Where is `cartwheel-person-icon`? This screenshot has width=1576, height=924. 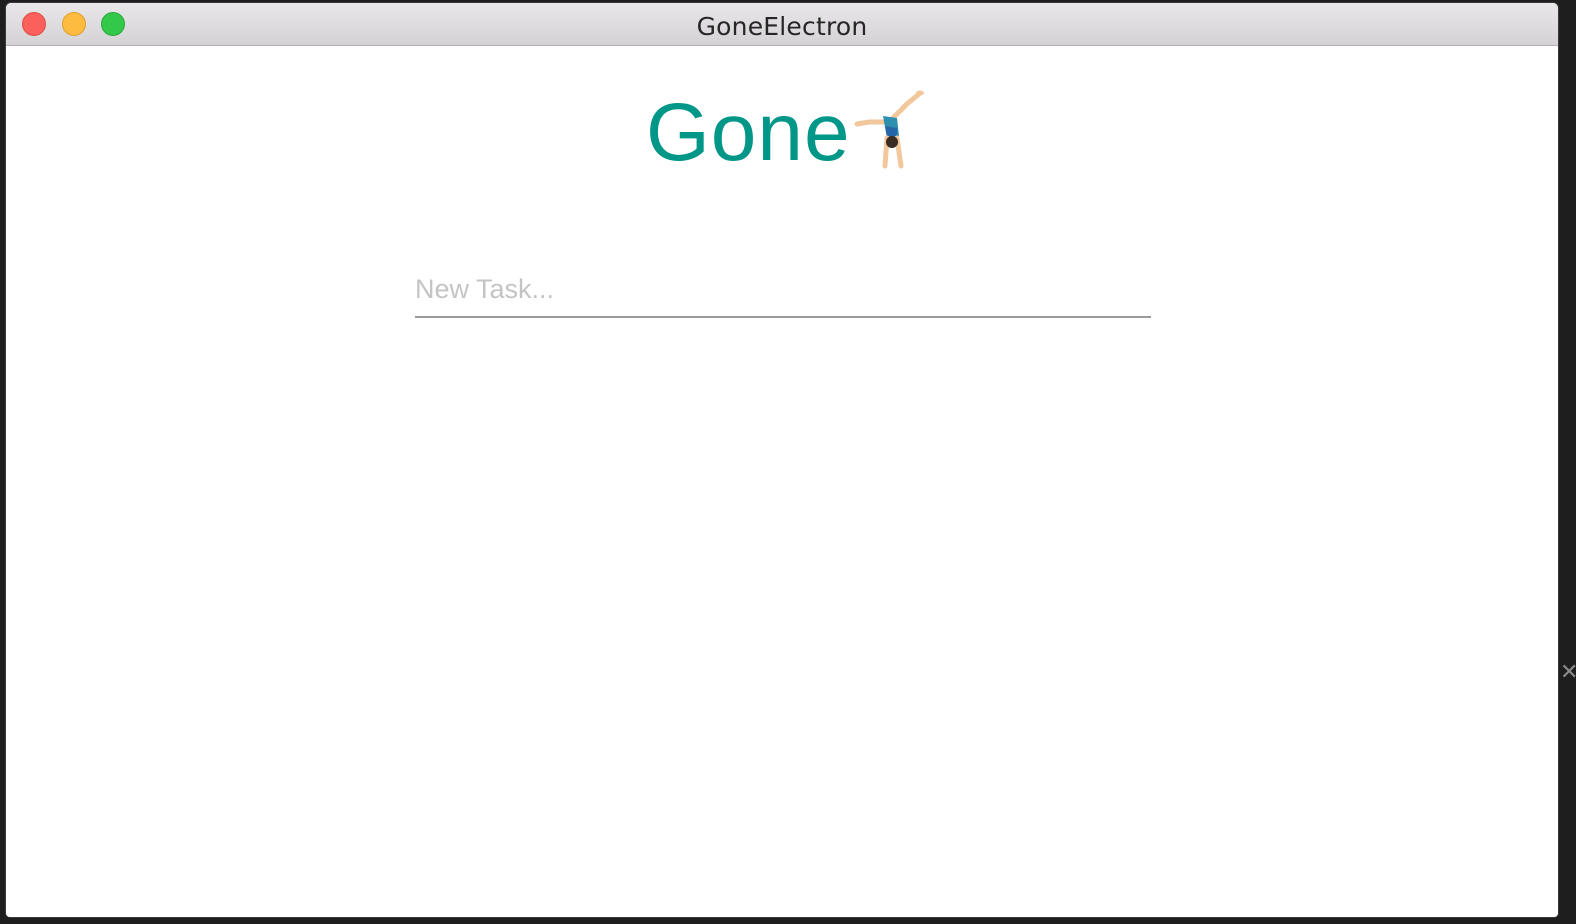
cartwheel-person-icon is located at coordinates (889, 129).